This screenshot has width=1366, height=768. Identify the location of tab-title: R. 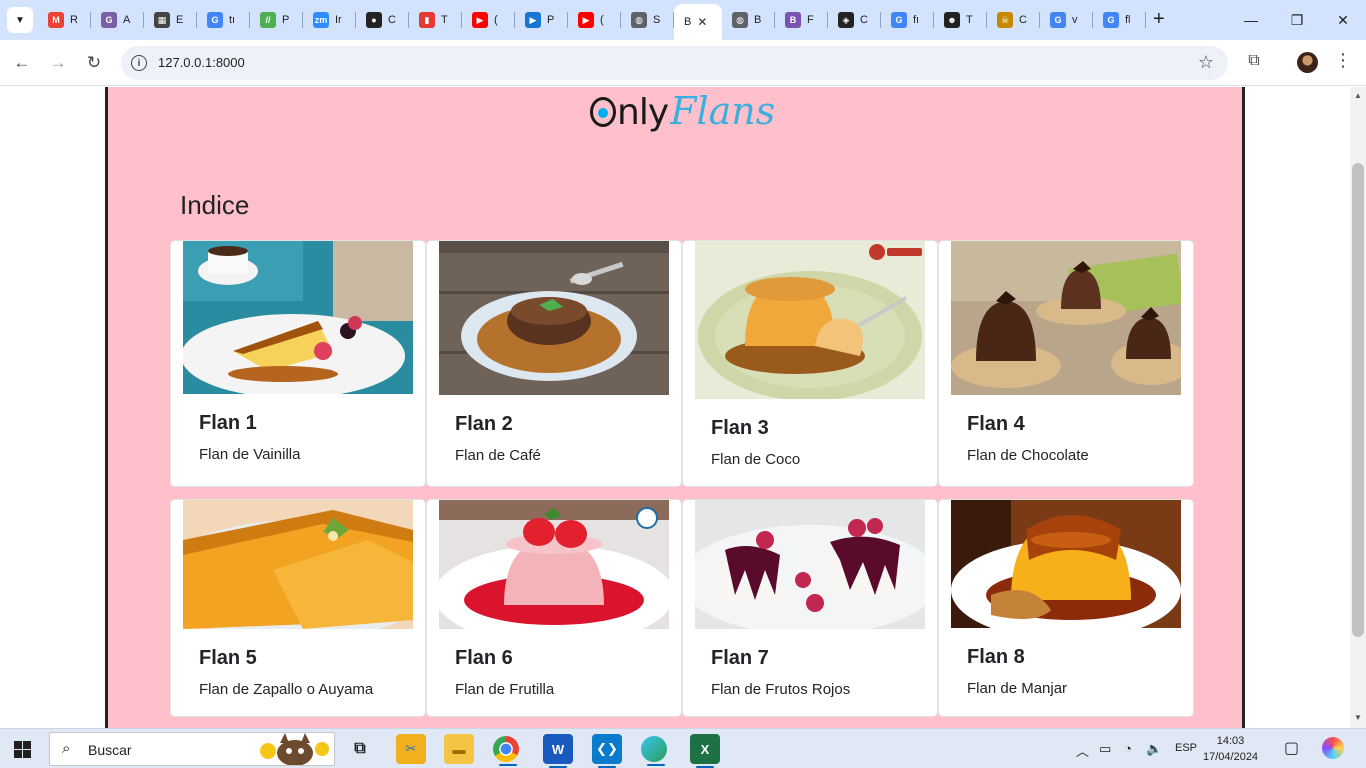
(74, 20).